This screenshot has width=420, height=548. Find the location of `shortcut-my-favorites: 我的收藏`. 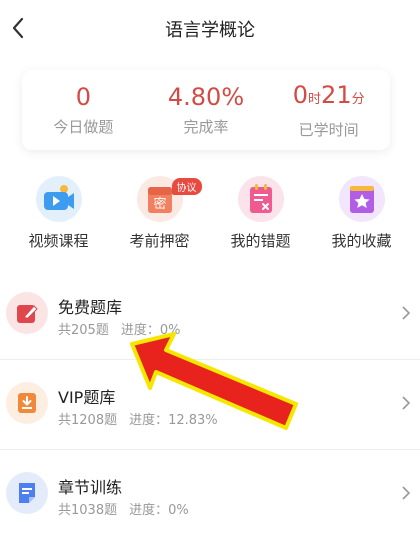

shortcut-my-favorites: 我的收藏 is located at coordinates (362, 219).